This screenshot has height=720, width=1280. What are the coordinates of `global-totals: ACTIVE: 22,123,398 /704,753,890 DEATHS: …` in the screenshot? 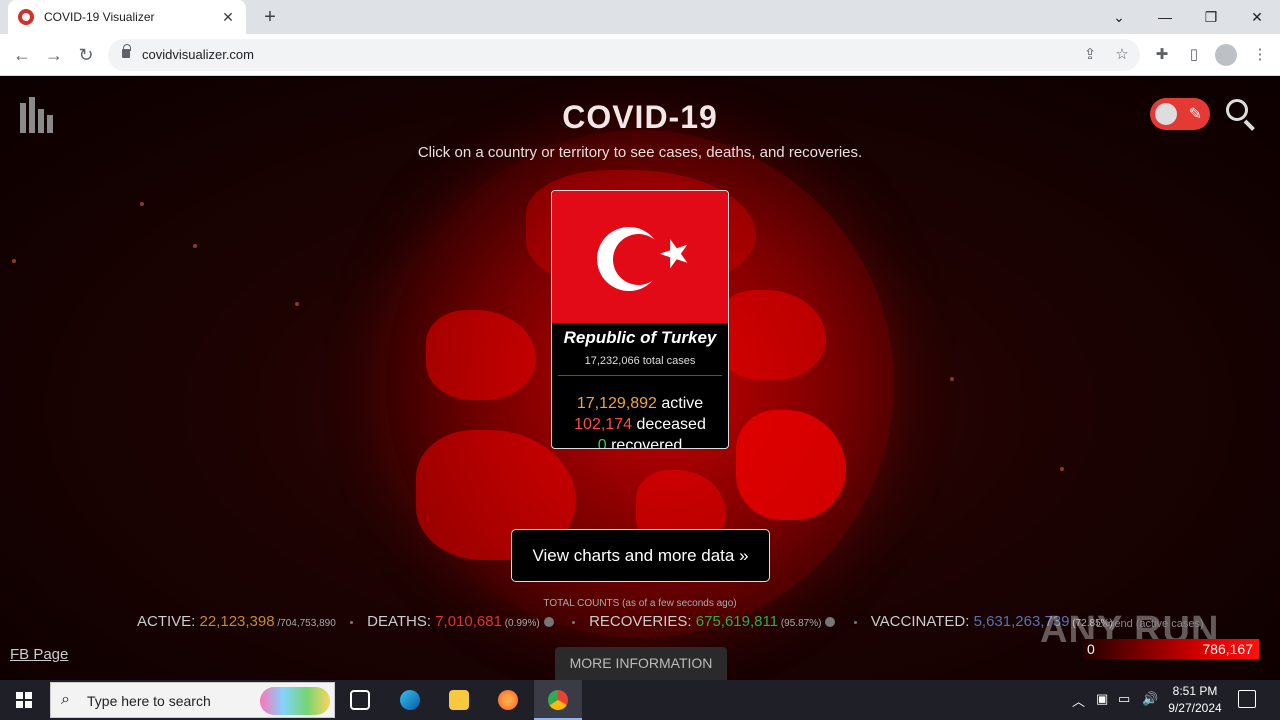 It's located at (625, 621).